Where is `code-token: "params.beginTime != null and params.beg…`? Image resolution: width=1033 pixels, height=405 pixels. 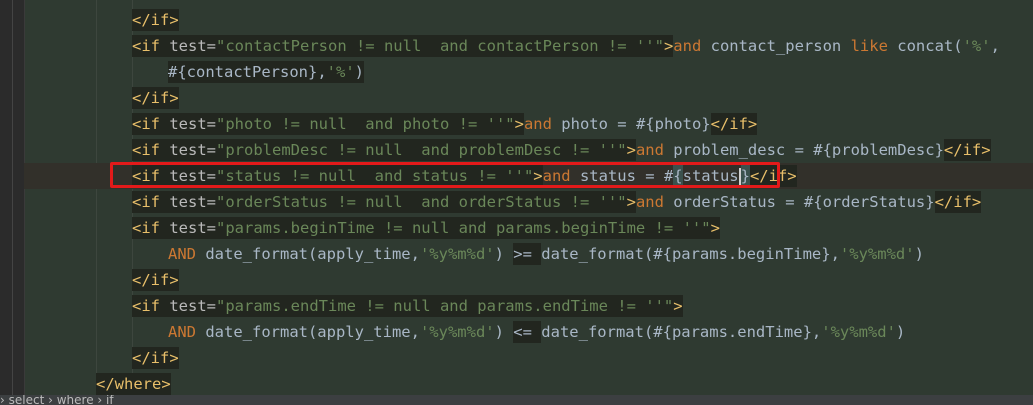
code-token: "params.beginTime != null and params.beg… is located at coordinates (463, 228).